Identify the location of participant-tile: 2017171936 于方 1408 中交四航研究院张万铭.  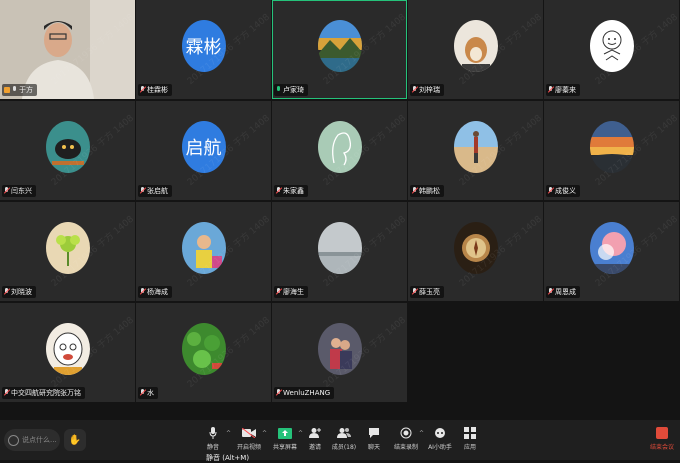
(67, 352).